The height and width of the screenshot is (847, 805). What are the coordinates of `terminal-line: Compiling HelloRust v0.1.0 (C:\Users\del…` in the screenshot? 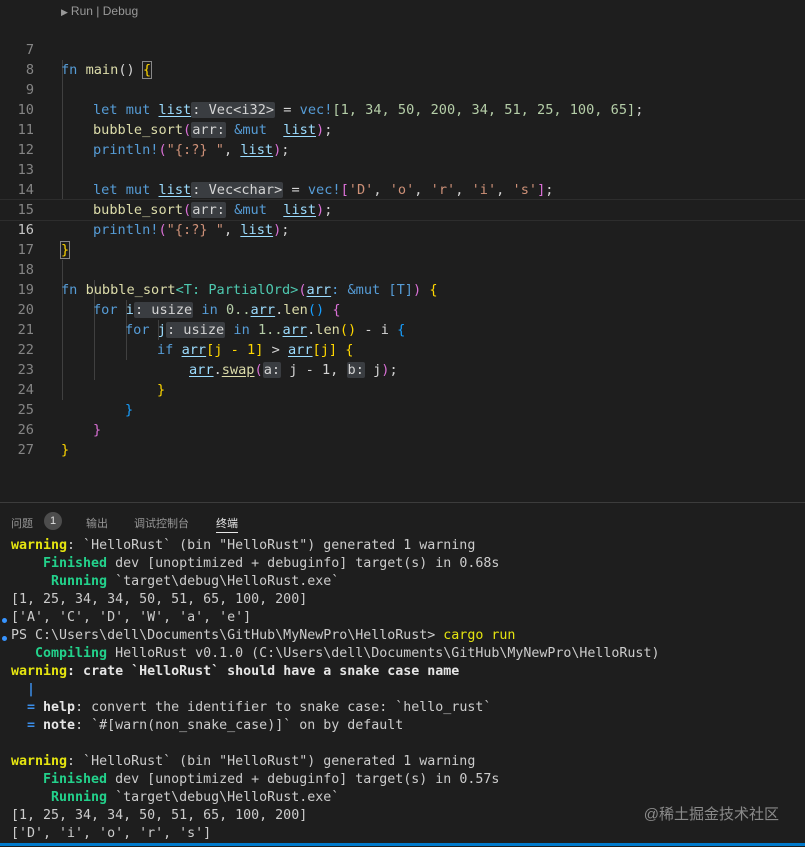 It's located at (335, 653).